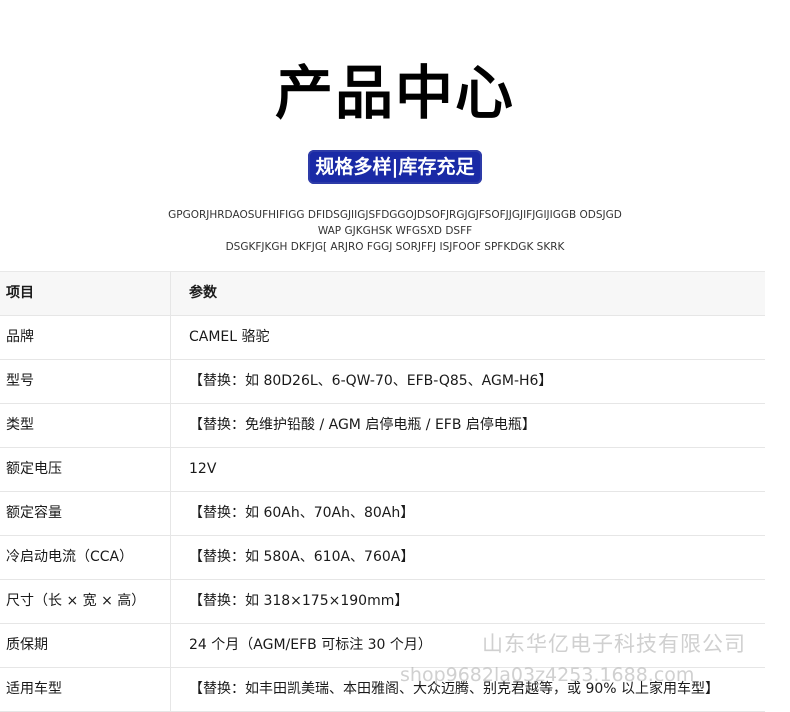  What do you see at coordinates (85, 293) in the screenshot?
I see `header-key: 项目` at bounding box center [85, 293].